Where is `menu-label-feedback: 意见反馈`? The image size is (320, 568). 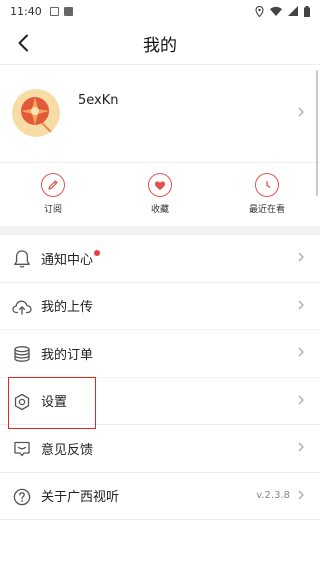 menu-label-feedback: 意见反馈 is located at coordinates (67, 450).